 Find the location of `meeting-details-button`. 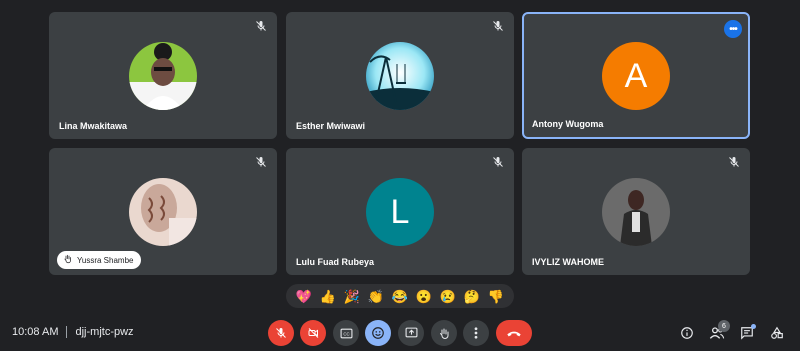

meeting-details-button is located at coordinates (687, 333).